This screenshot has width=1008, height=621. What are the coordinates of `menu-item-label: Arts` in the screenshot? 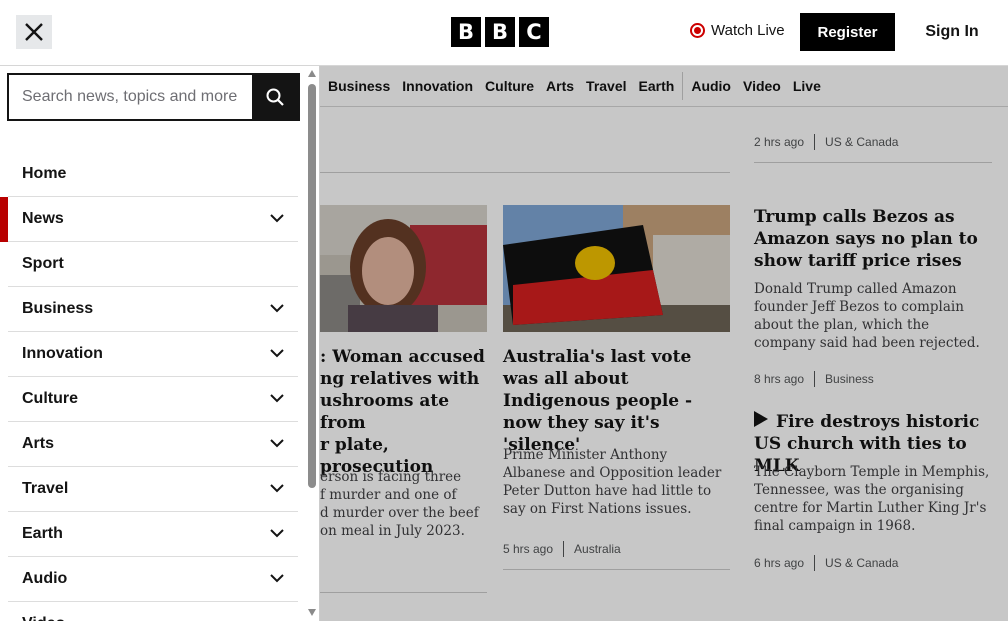 It's located at (38, 443).